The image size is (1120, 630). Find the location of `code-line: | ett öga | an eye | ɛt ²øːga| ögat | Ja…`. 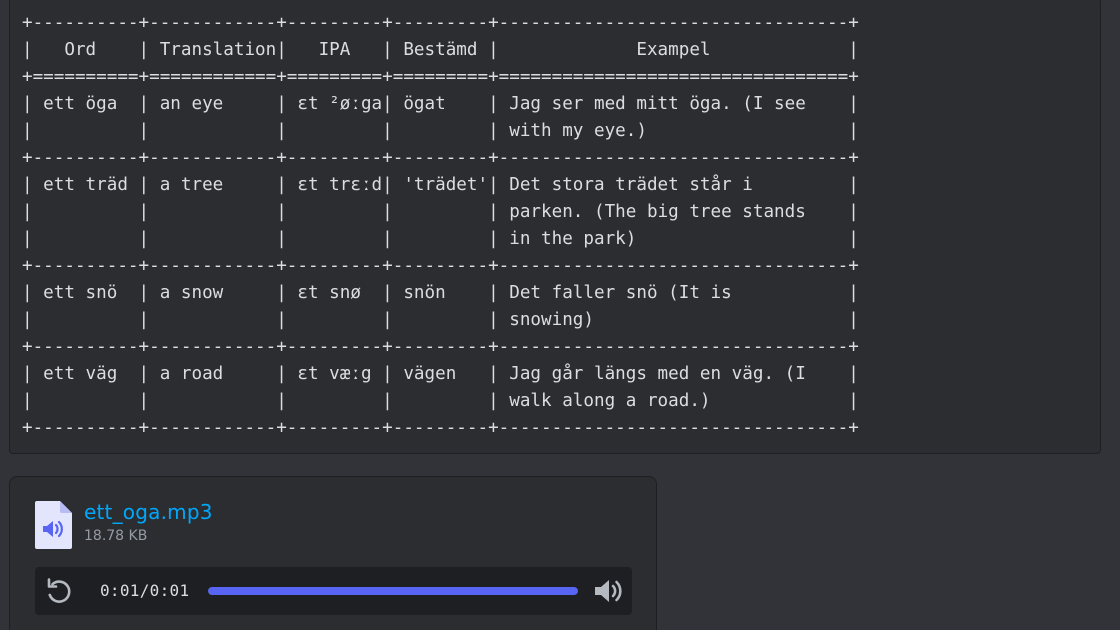

code-line: | ett öga | an eye | ɛt ²øːga| ögat | Ja… is located at coordinates (440, 104).